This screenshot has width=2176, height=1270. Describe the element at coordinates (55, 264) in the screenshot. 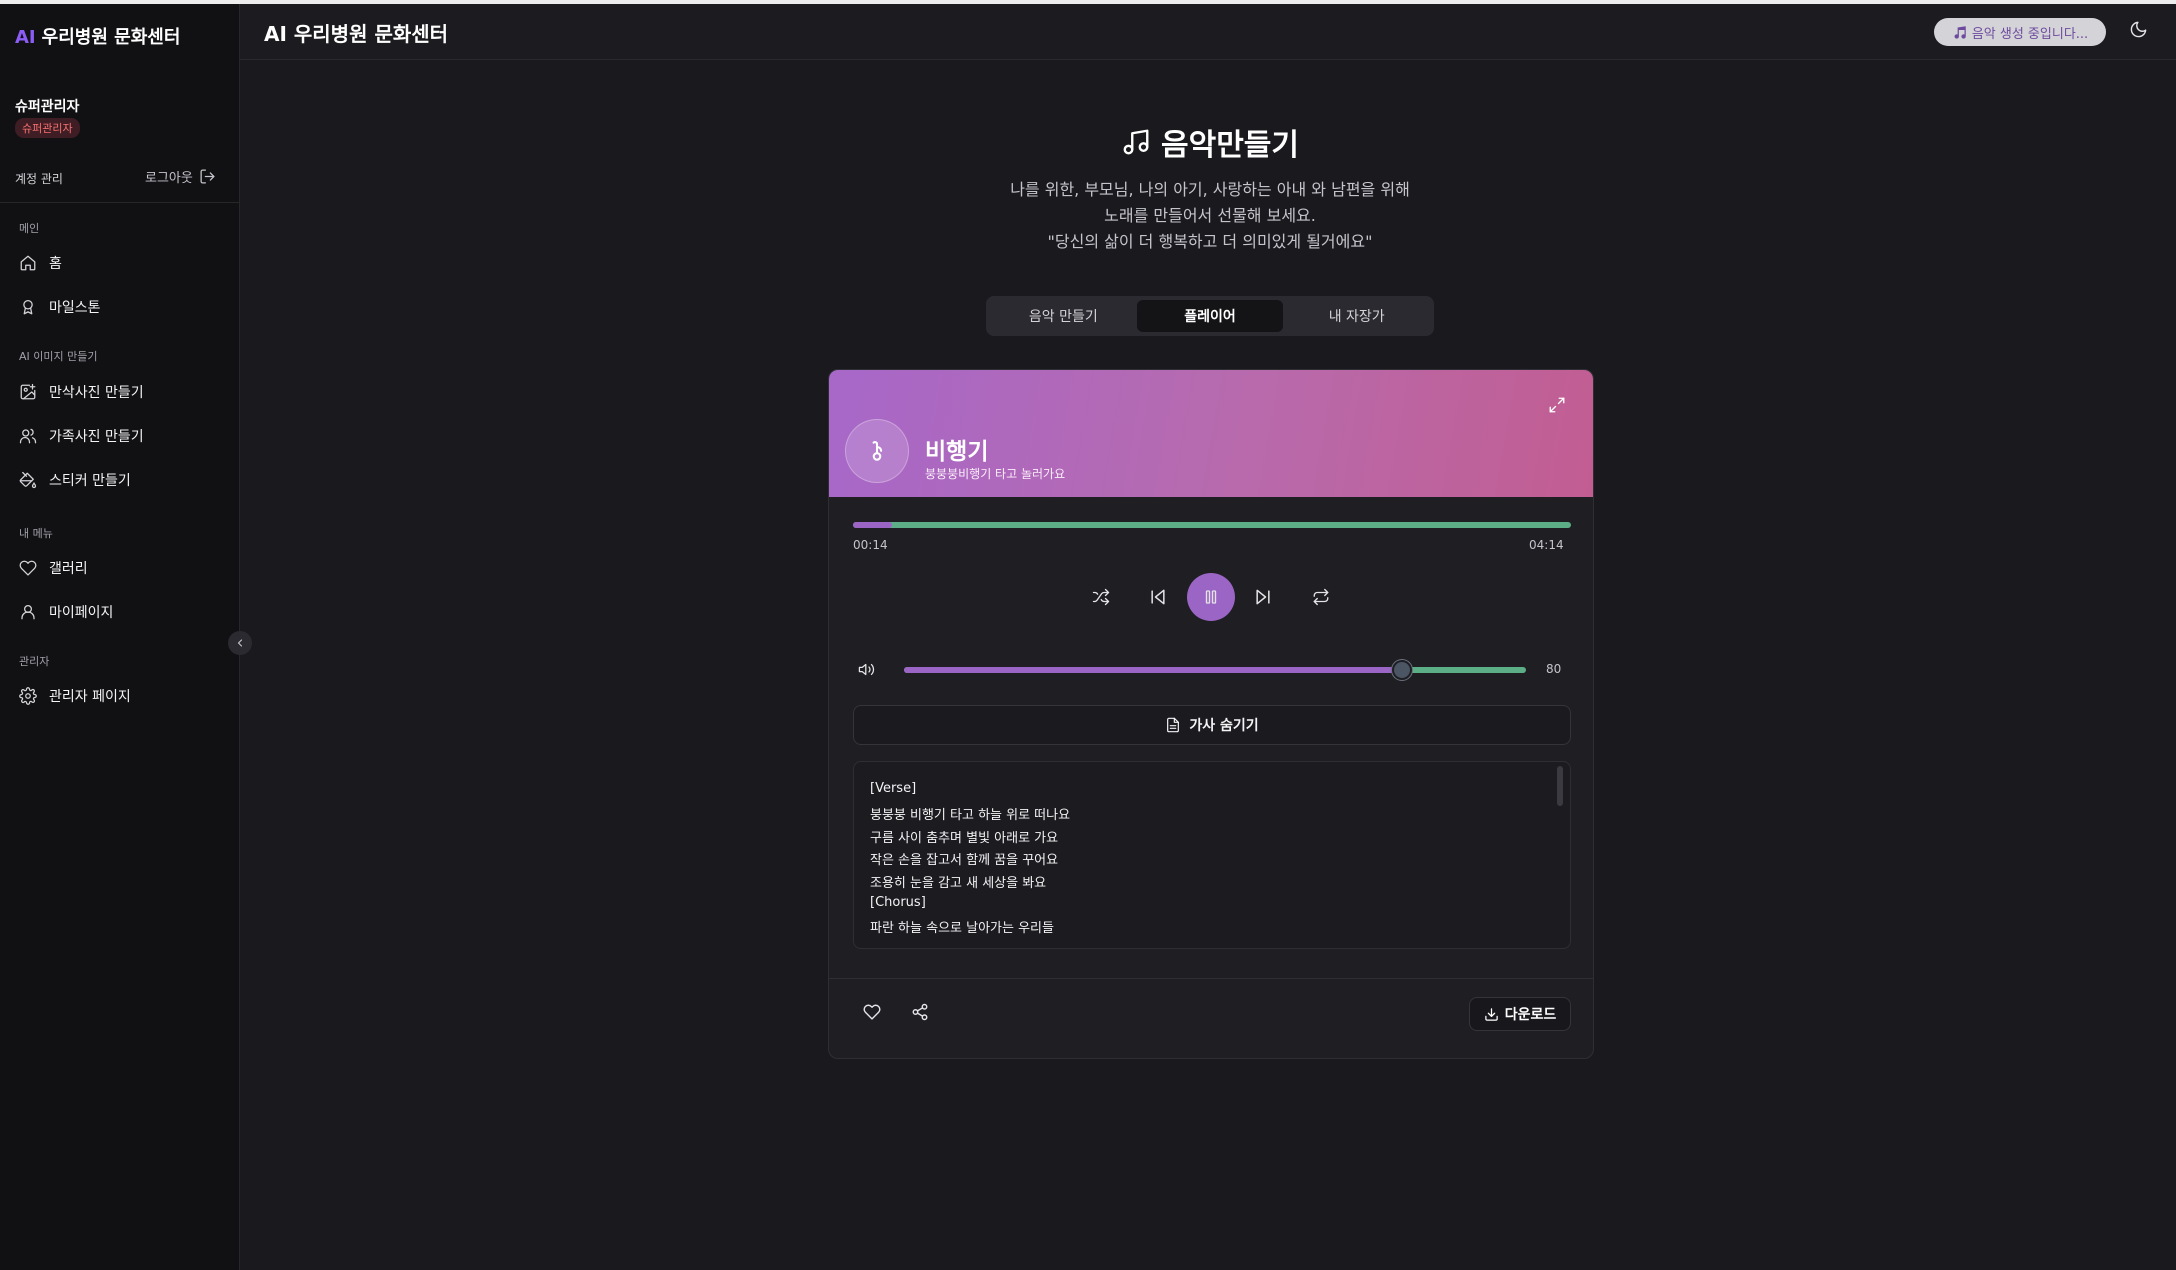

I see `sidebar-item-label: 홈` at that location.